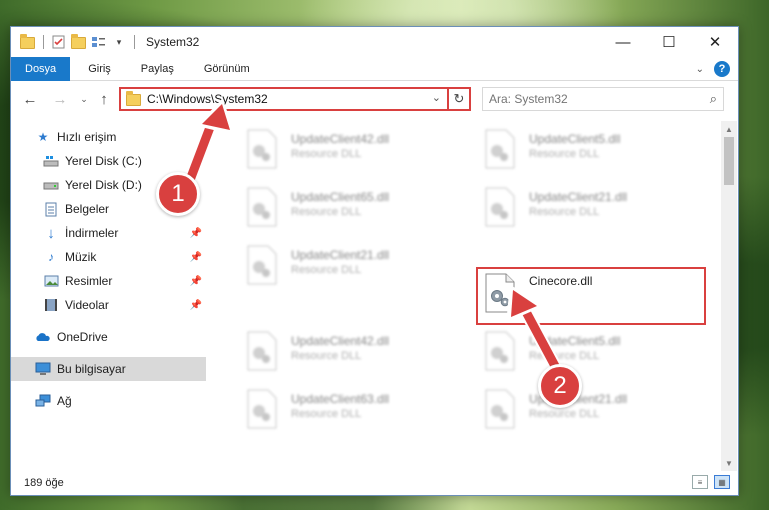  I want to click on maximize-button: ☐, so click(669, 42).